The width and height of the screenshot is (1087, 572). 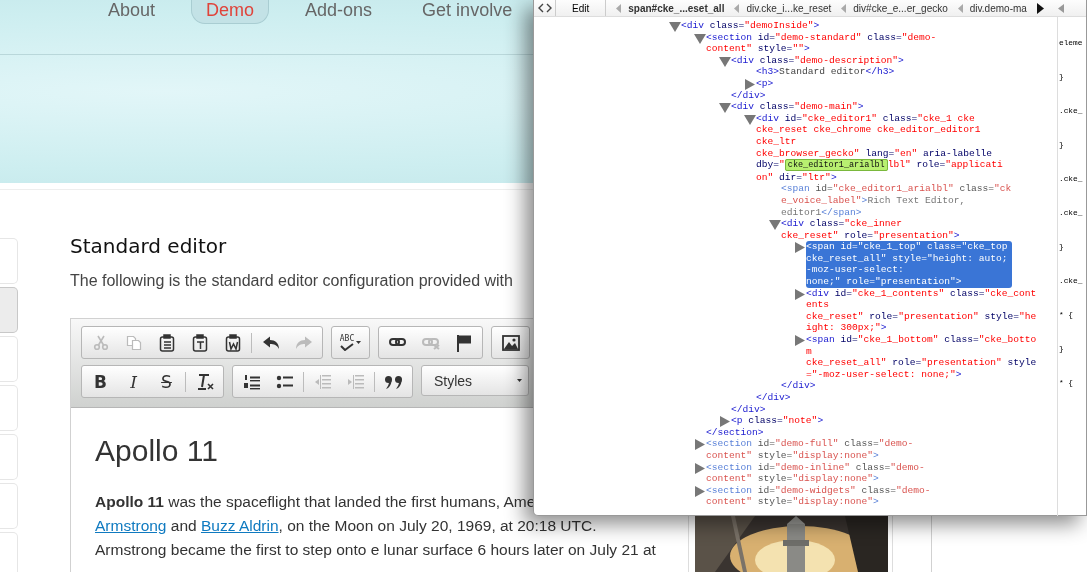 I want to click on clear-format-icon, so click(x=204, y=381).